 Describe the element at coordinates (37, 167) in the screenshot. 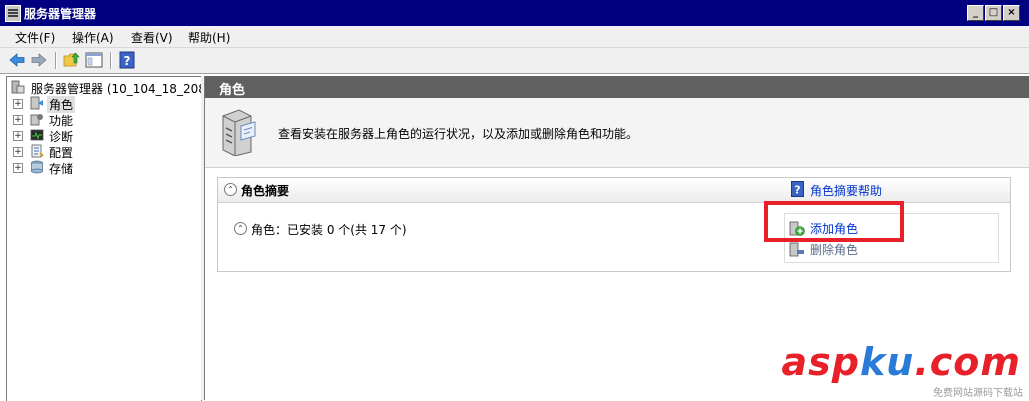

I see `storage-icon` at that location.